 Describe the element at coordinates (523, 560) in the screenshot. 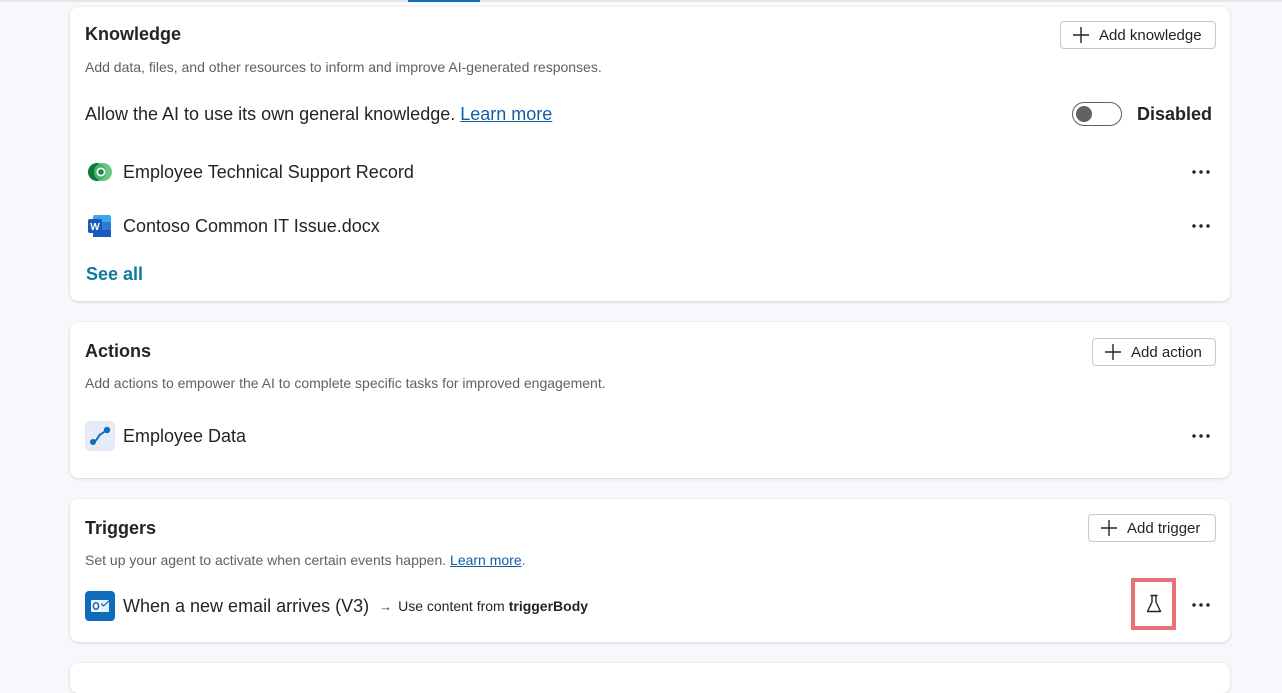

I see `triggers-description-period: .` at that location.